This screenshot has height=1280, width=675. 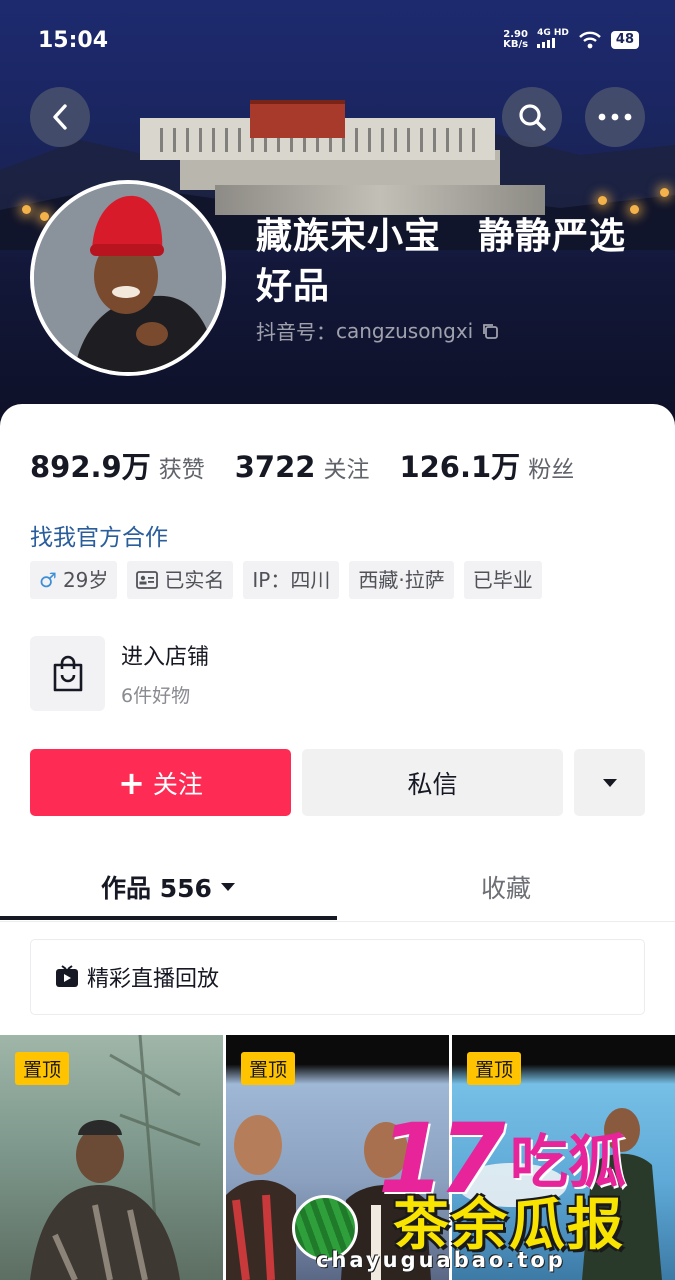 What do you see at coordinates (380, 200) in the screenshot?
I see `palace-stairs` at bounding box center [380, 200].